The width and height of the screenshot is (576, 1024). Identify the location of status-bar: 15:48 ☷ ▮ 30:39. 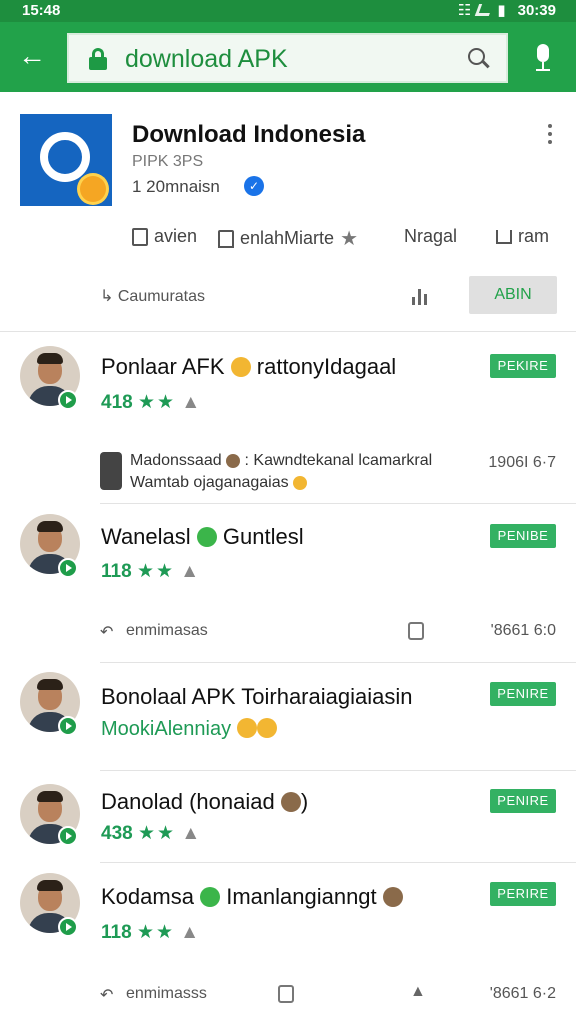
(288, 11).